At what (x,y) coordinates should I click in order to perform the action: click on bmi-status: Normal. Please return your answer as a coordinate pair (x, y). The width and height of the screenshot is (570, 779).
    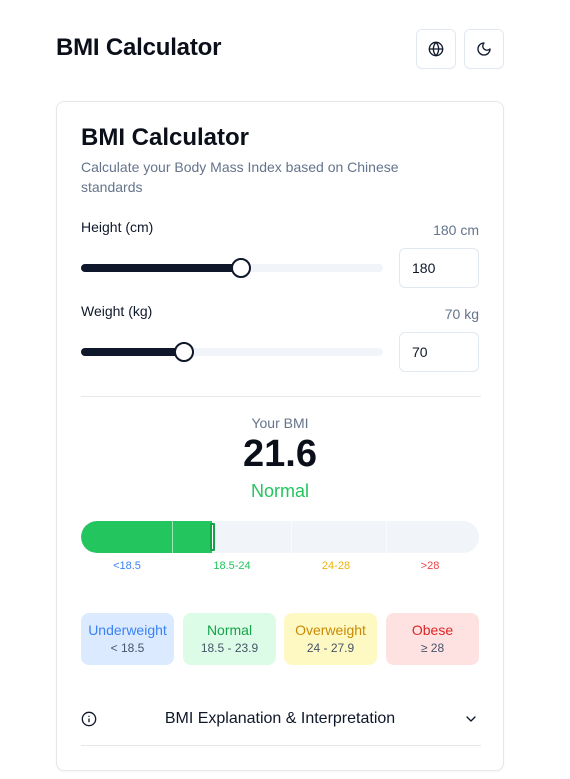
    Looking at the image, I should click on (279, 491).